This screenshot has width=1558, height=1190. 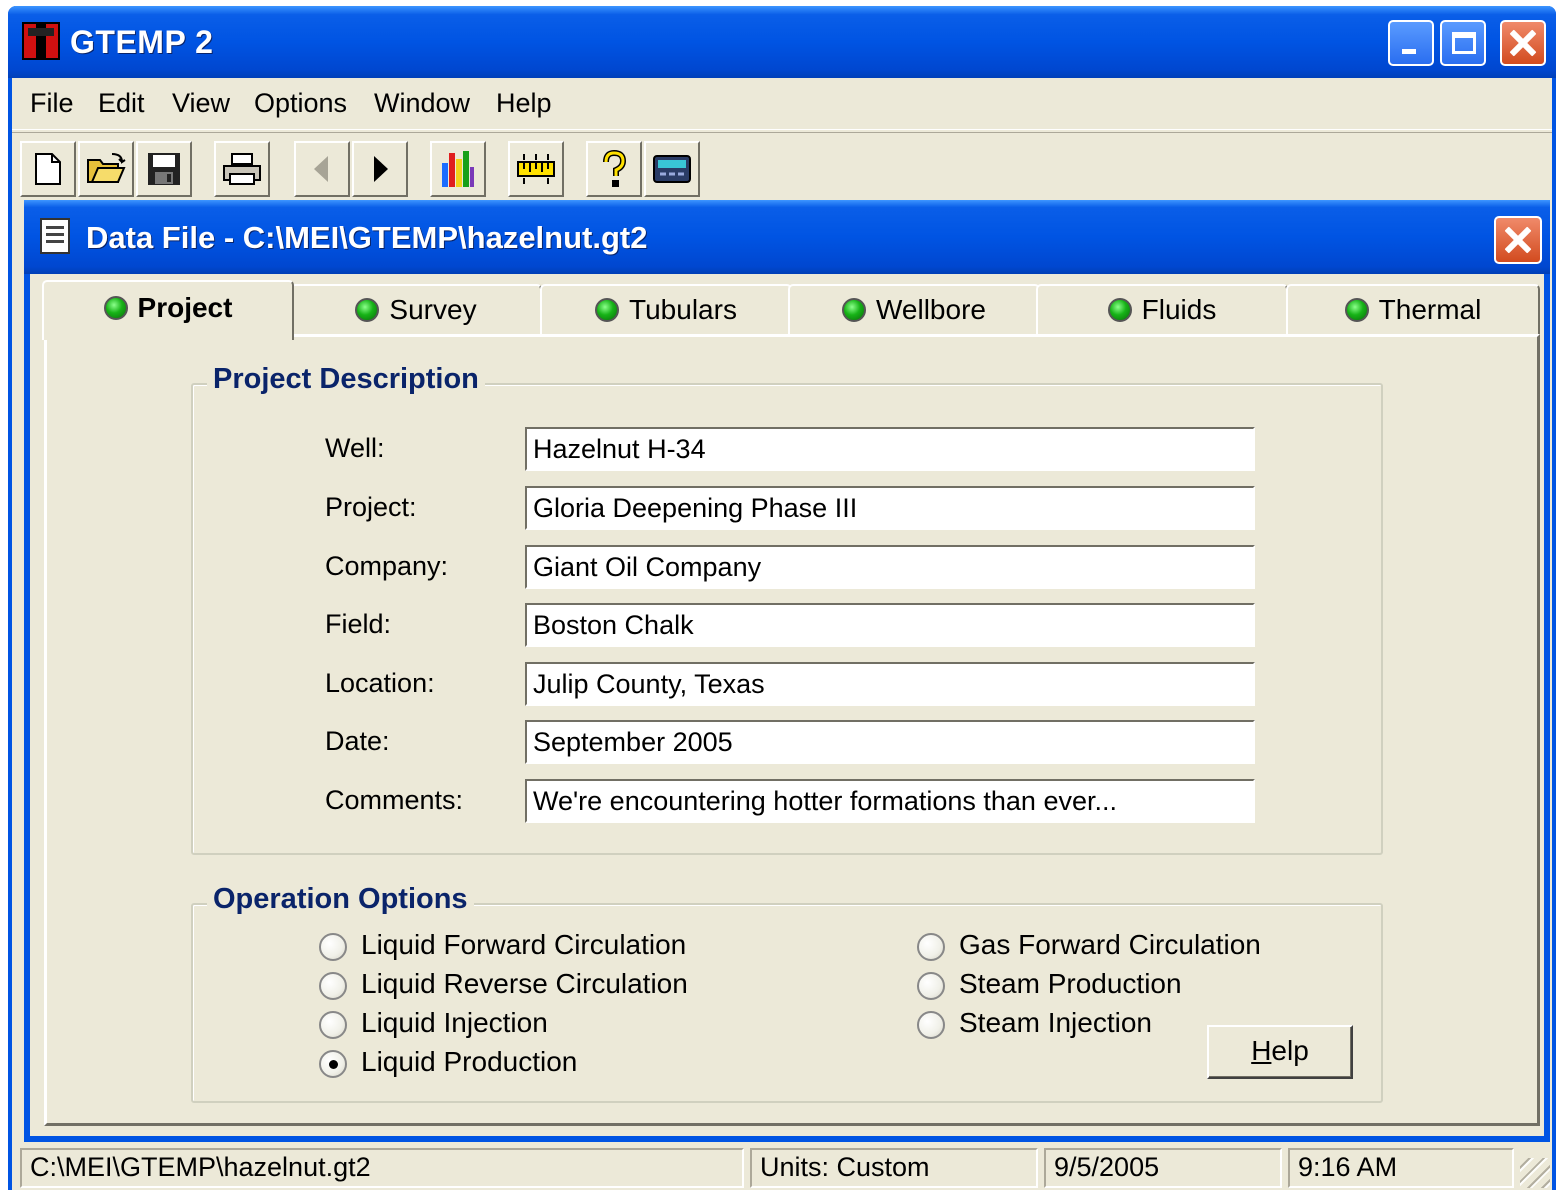 What do you see at coordinates (890, 625) in the screenshot?
I see `field-field` at bounding box center [890, 625].